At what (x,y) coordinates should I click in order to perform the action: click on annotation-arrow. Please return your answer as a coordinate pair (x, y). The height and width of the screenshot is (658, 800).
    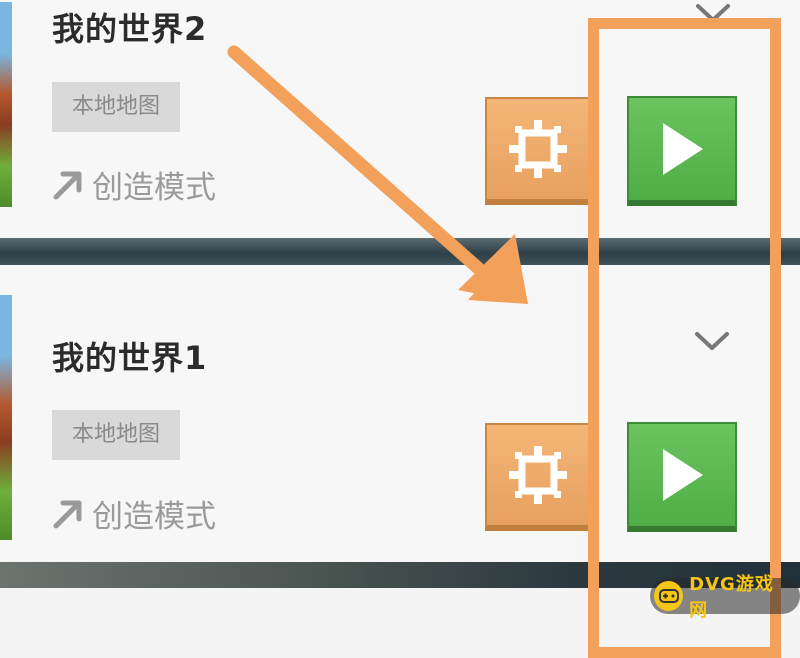
    Looking at the image, I should click on (377, 174).